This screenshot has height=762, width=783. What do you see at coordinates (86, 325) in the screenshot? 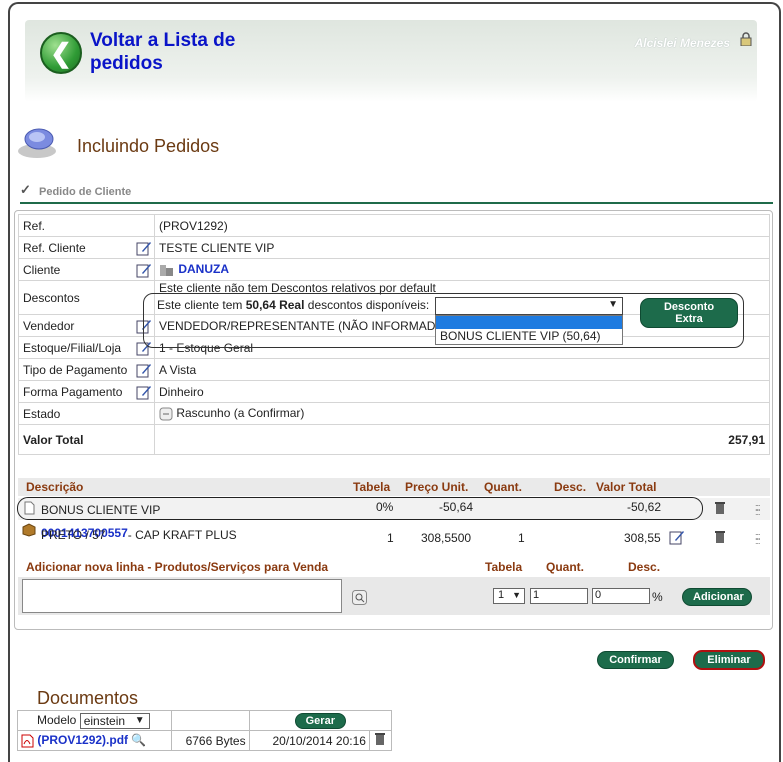
I see `vendedor-cell: Vendedor` at bounding box center [86, 325].